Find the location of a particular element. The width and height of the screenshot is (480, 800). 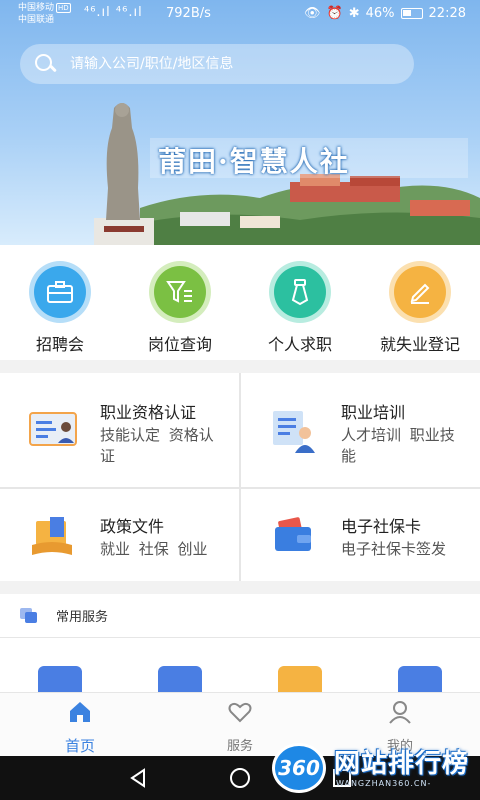

heart-icon is located at coordinates (240, 712).